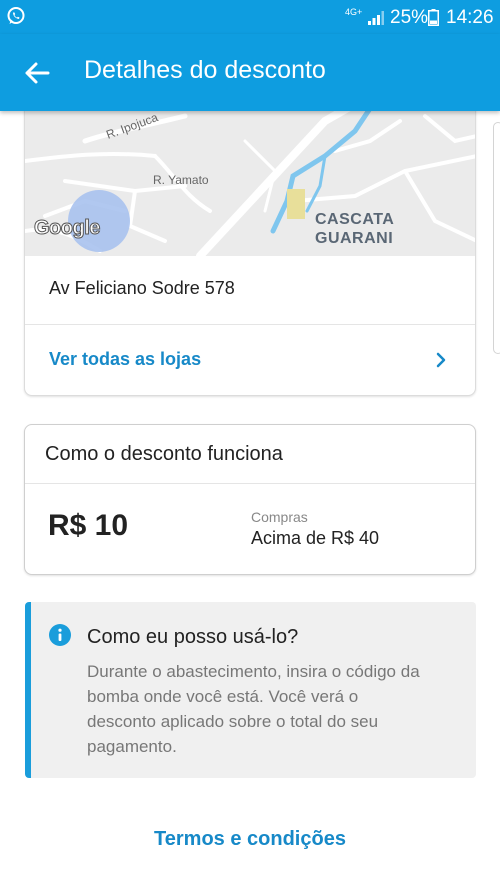  What do you see at coordinates (250, 17) in the screenshot?
I see `status-bar: 4G+ 25% 14:26` at bounding box center [250, 17].